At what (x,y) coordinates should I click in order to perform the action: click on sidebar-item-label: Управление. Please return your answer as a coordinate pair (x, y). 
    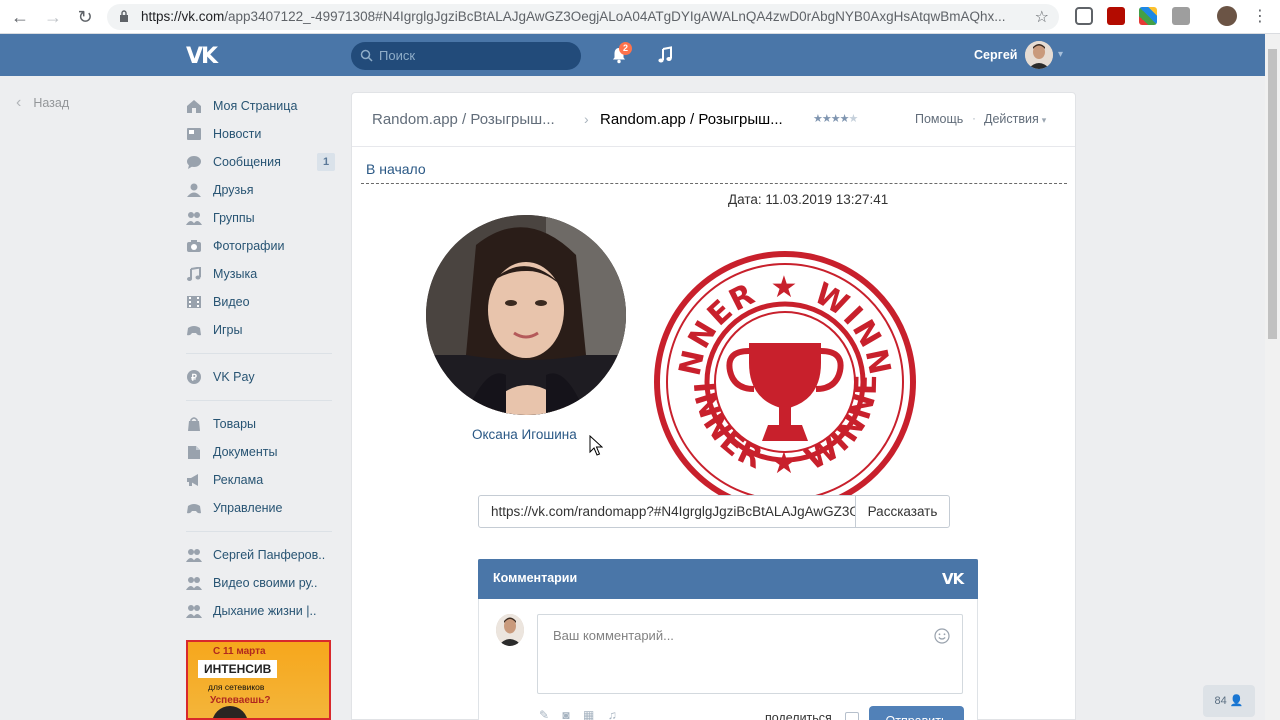
    Looking at the image, I should click on (248, 508).